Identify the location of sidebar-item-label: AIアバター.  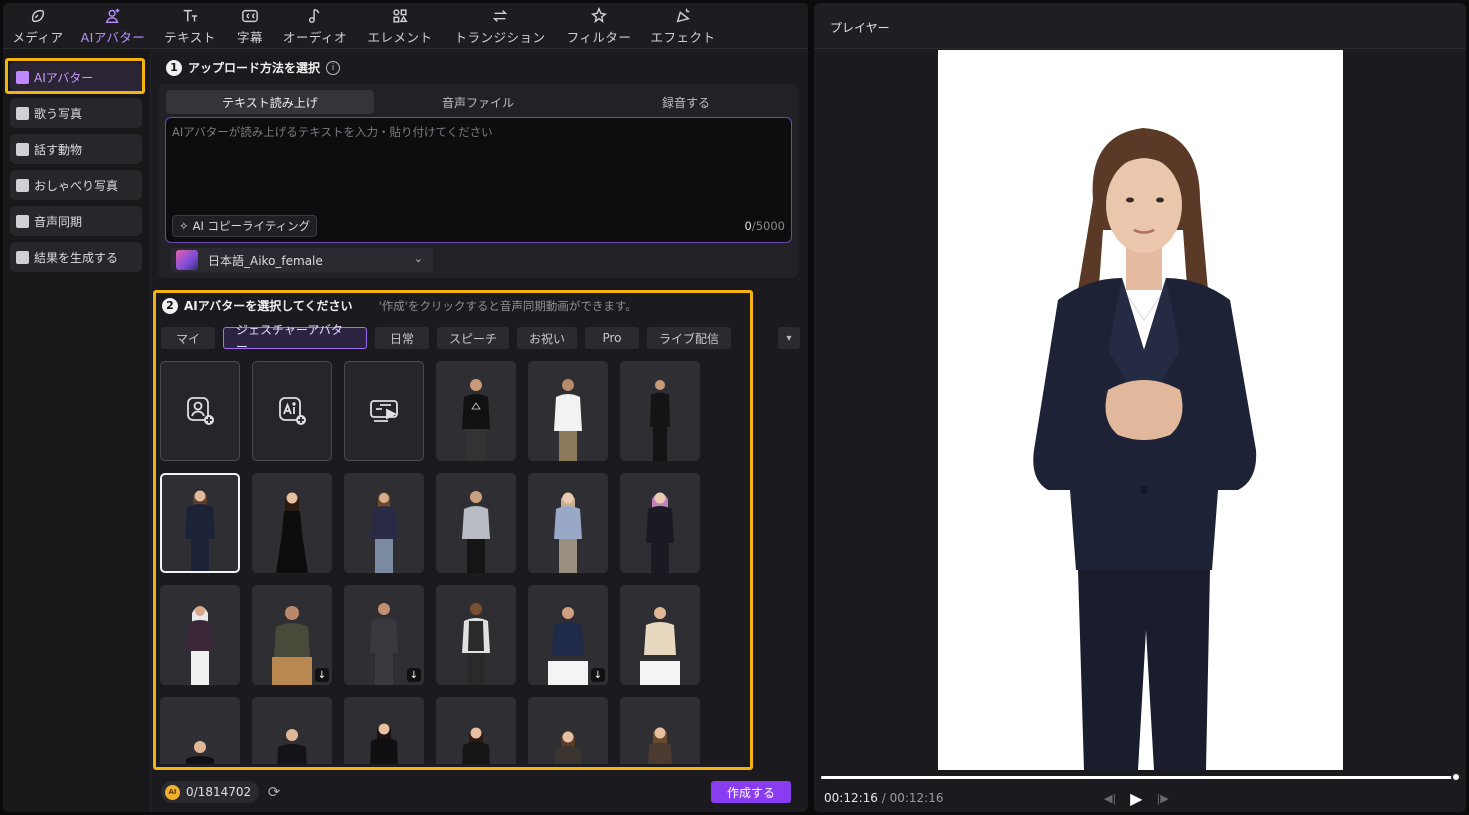
(64, 77).